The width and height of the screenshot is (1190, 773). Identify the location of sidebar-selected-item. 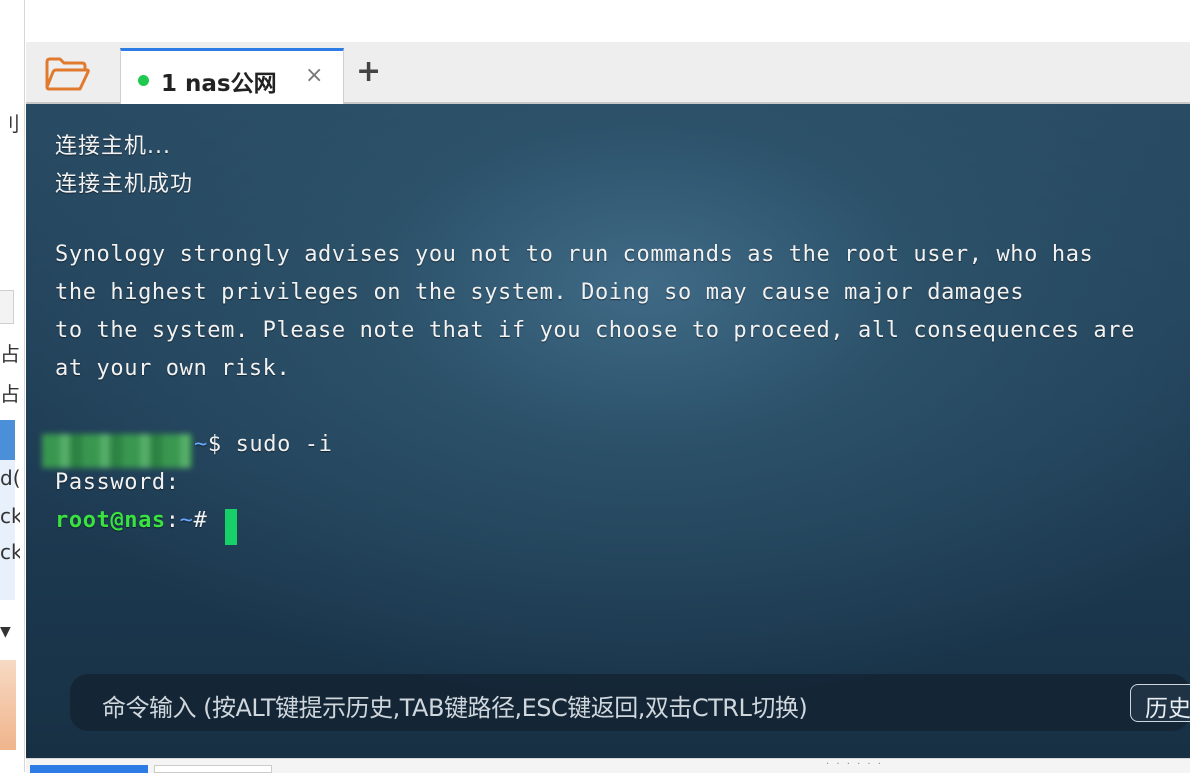
(7, 440).